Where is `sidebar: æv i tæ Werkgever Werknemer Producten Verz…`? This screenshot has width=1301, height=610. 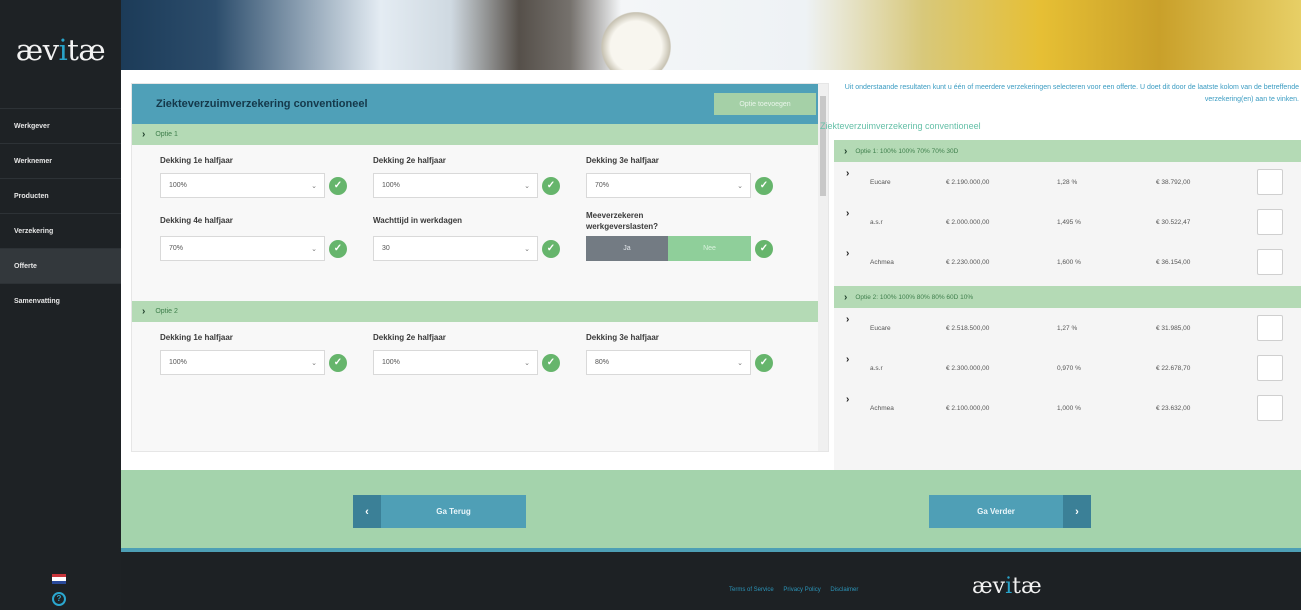
sidebar: æv i tæ Werkgever Werknemer Producten Verz… is located at coordinates (60, 305).